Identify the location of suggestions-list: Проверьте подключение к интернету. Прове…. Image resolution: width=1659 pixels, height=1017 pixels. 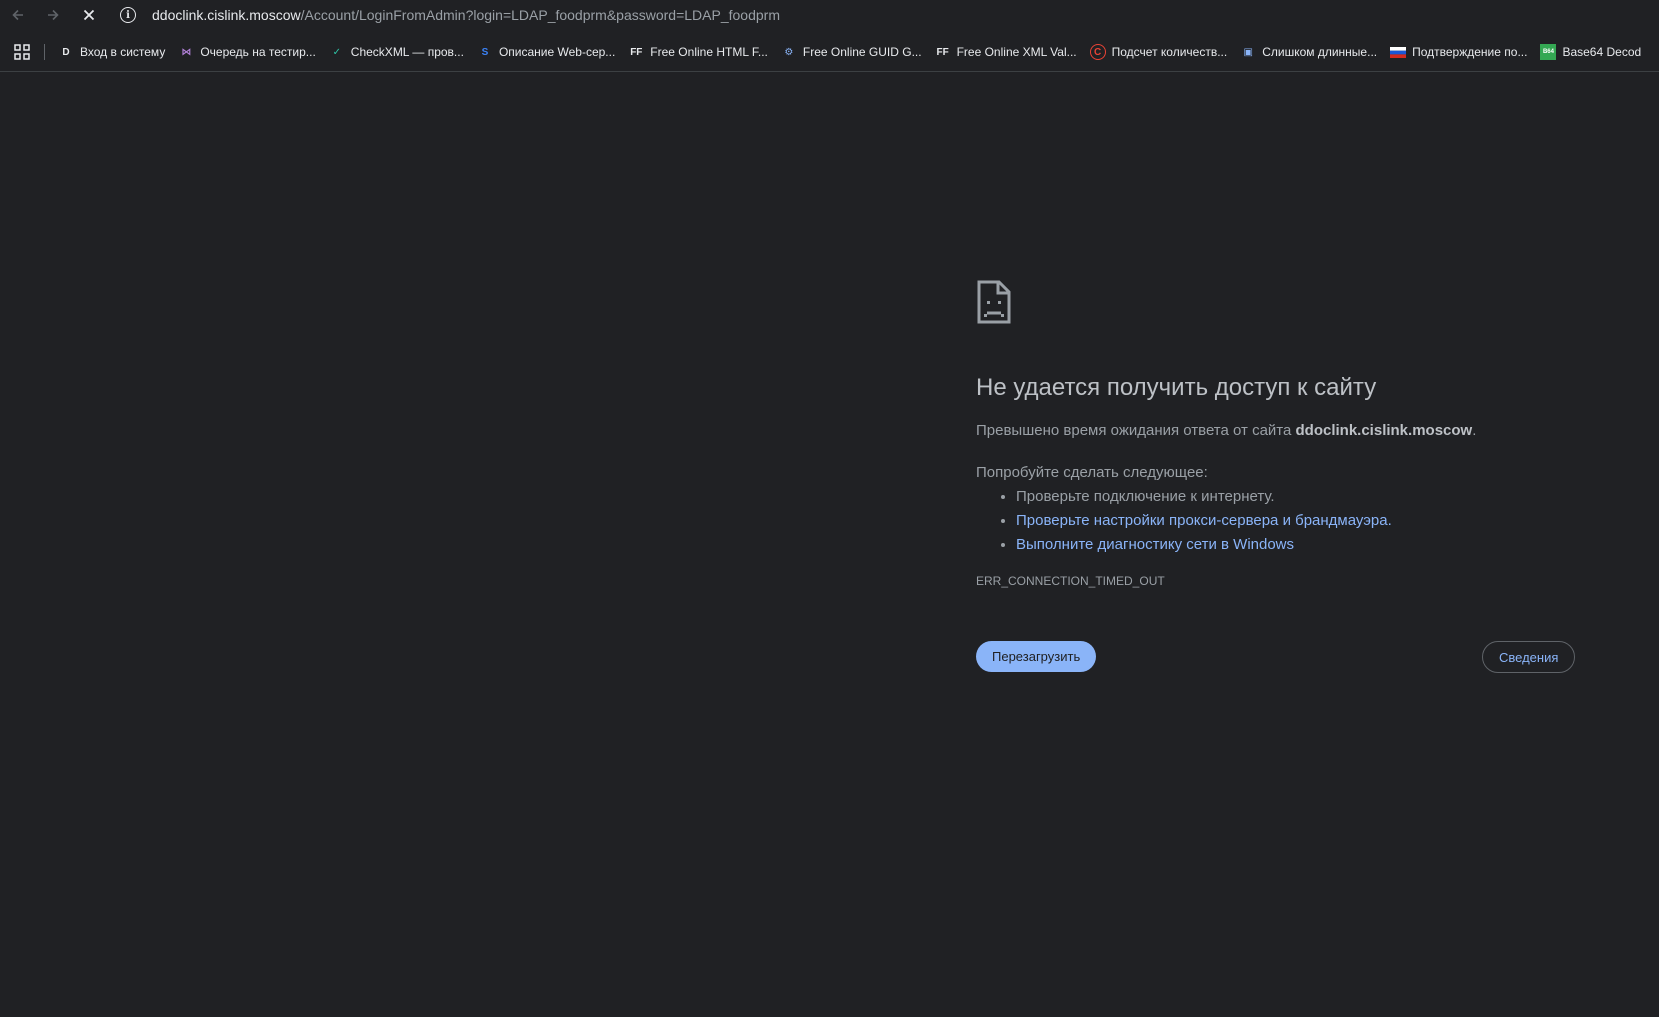
(1286, 521).